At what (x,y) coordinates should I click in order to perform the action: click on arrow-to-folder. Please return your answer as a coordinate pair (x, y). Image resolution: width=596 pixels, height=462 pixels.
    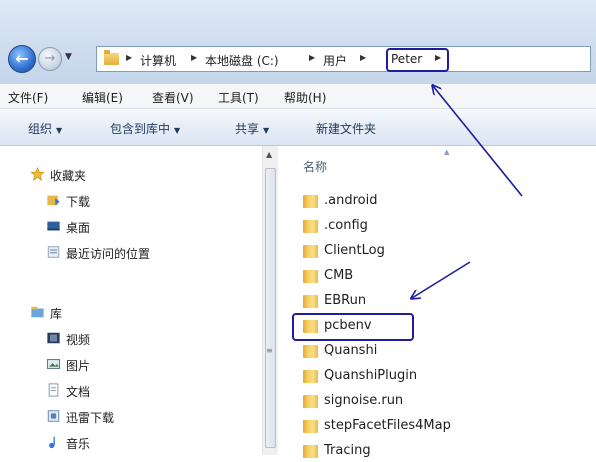
    Looking at the image, I should click on (441, 279).